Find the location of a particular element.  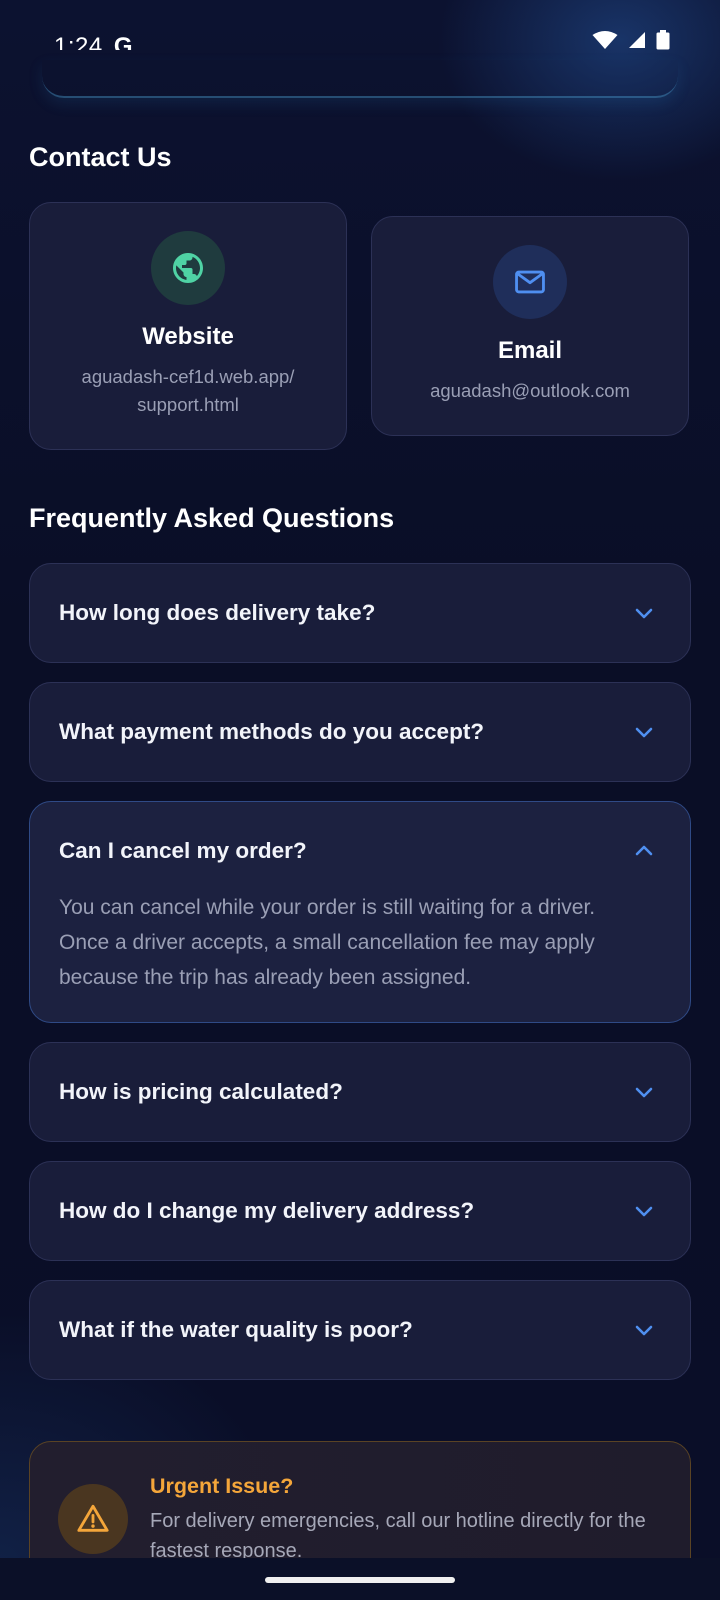

previous-card-edge is located at coordinates (360, 79).